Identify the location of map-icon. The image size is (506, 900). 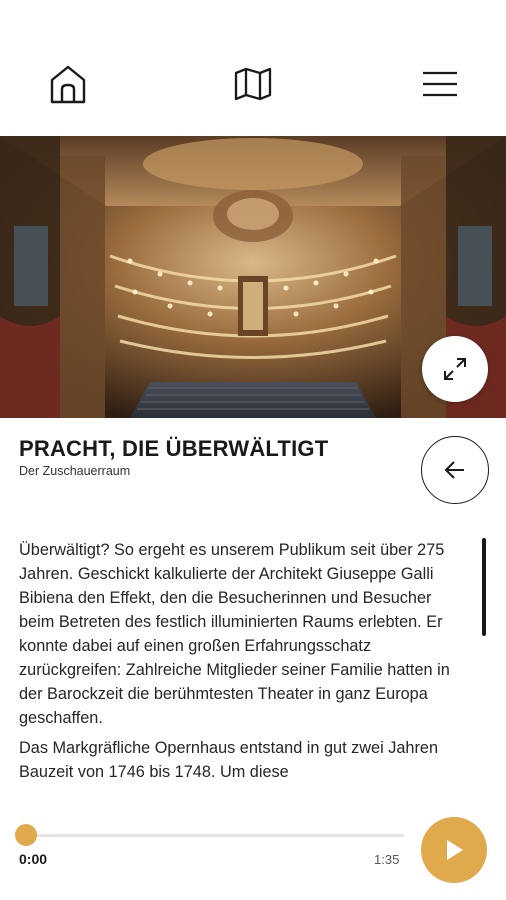
(253, 84).